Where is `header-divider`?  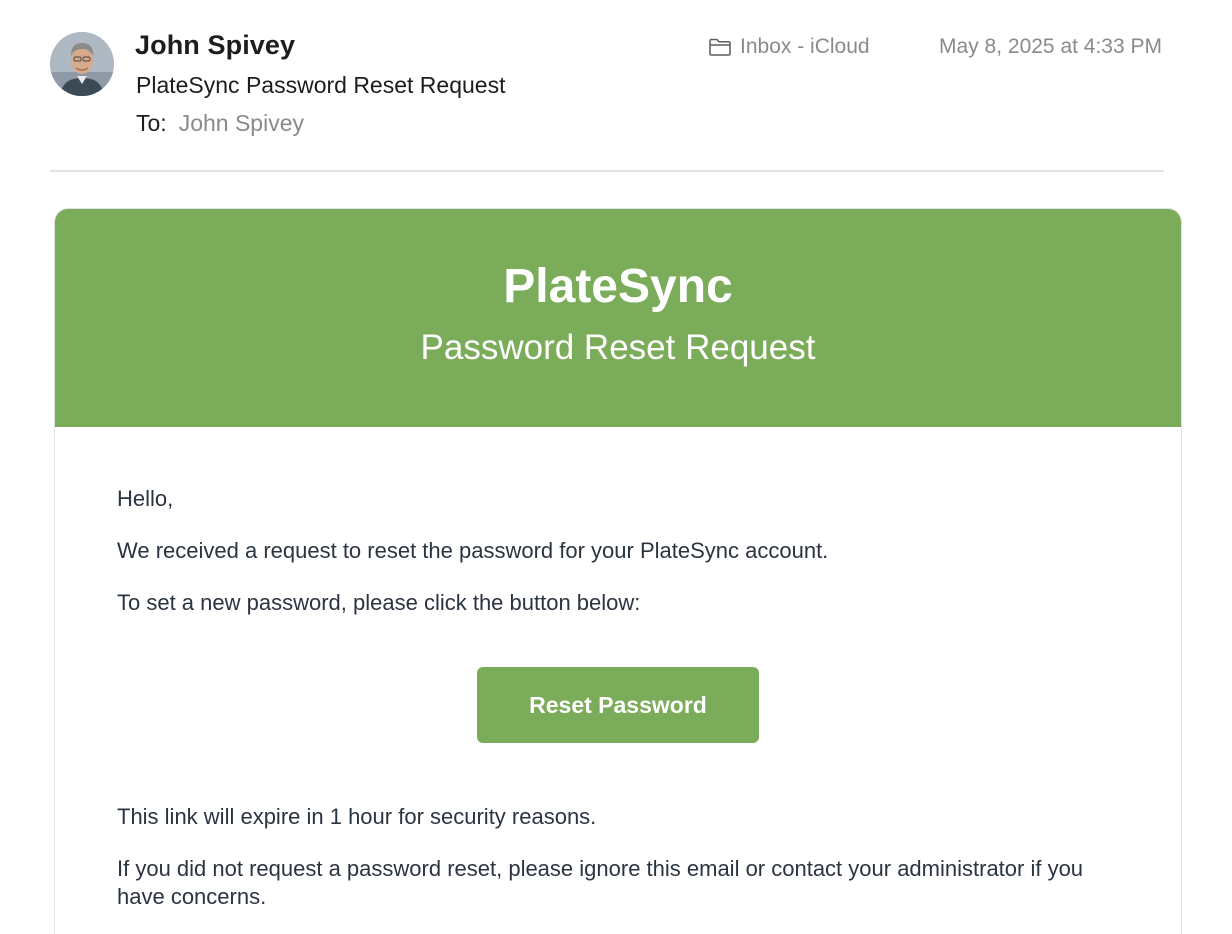 header-divider is located at coordinates (607, 171).